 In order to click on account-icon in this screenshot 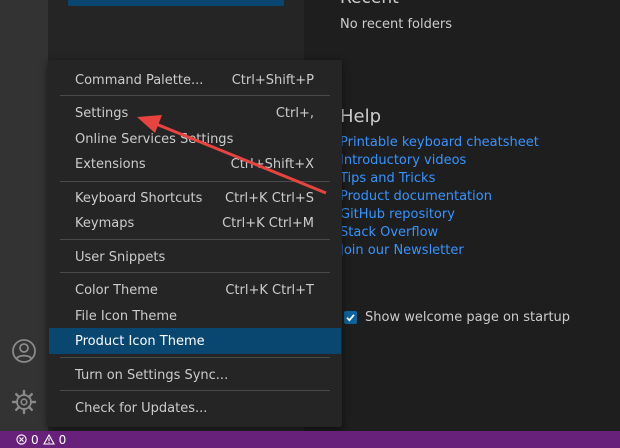, I will do `click(24, 351)`.